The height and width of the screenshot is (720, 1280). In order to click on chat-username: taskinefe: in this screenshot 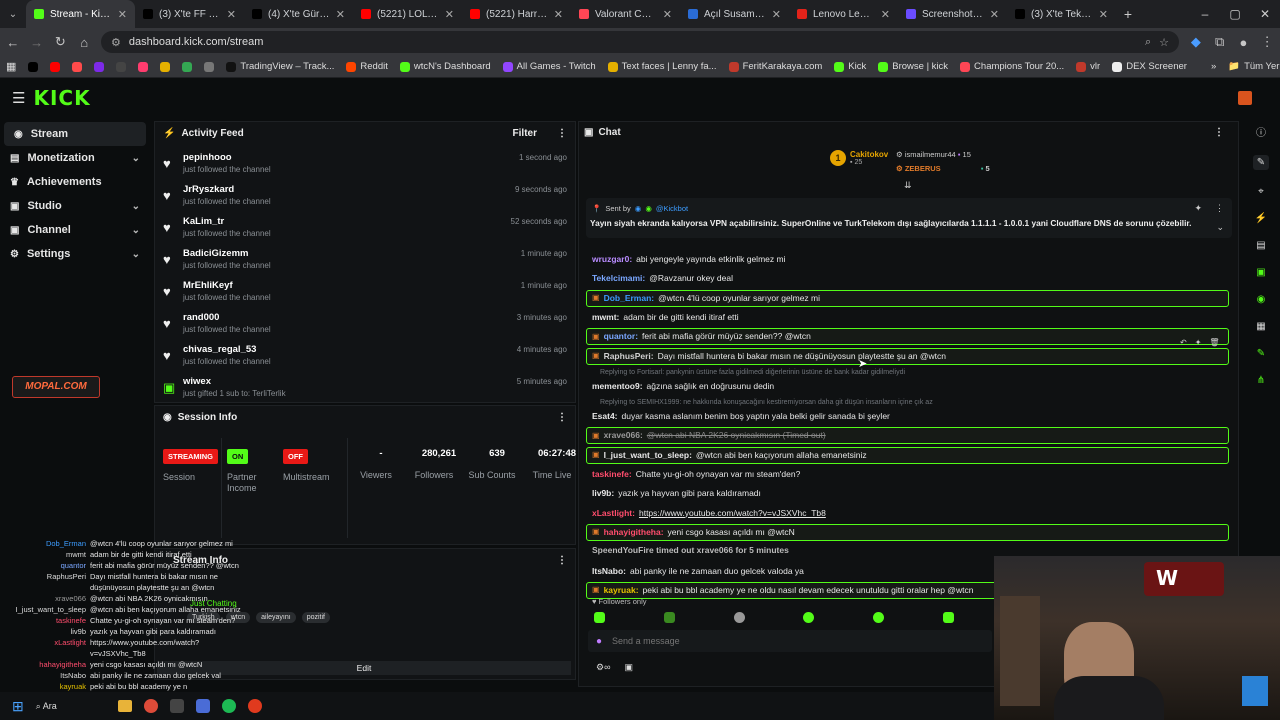, I will do `click(612, 474)`.